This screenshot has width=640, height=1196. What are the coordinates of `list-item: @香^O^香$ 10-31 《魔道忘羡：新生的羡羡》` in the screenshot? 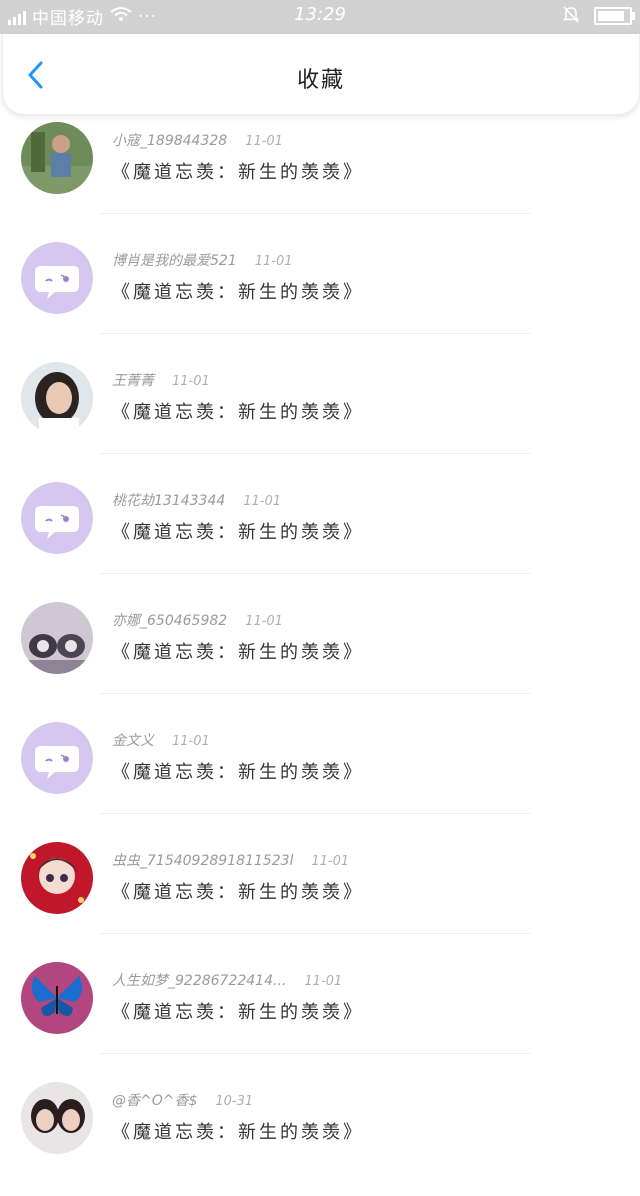 It's located at (320, 1136).